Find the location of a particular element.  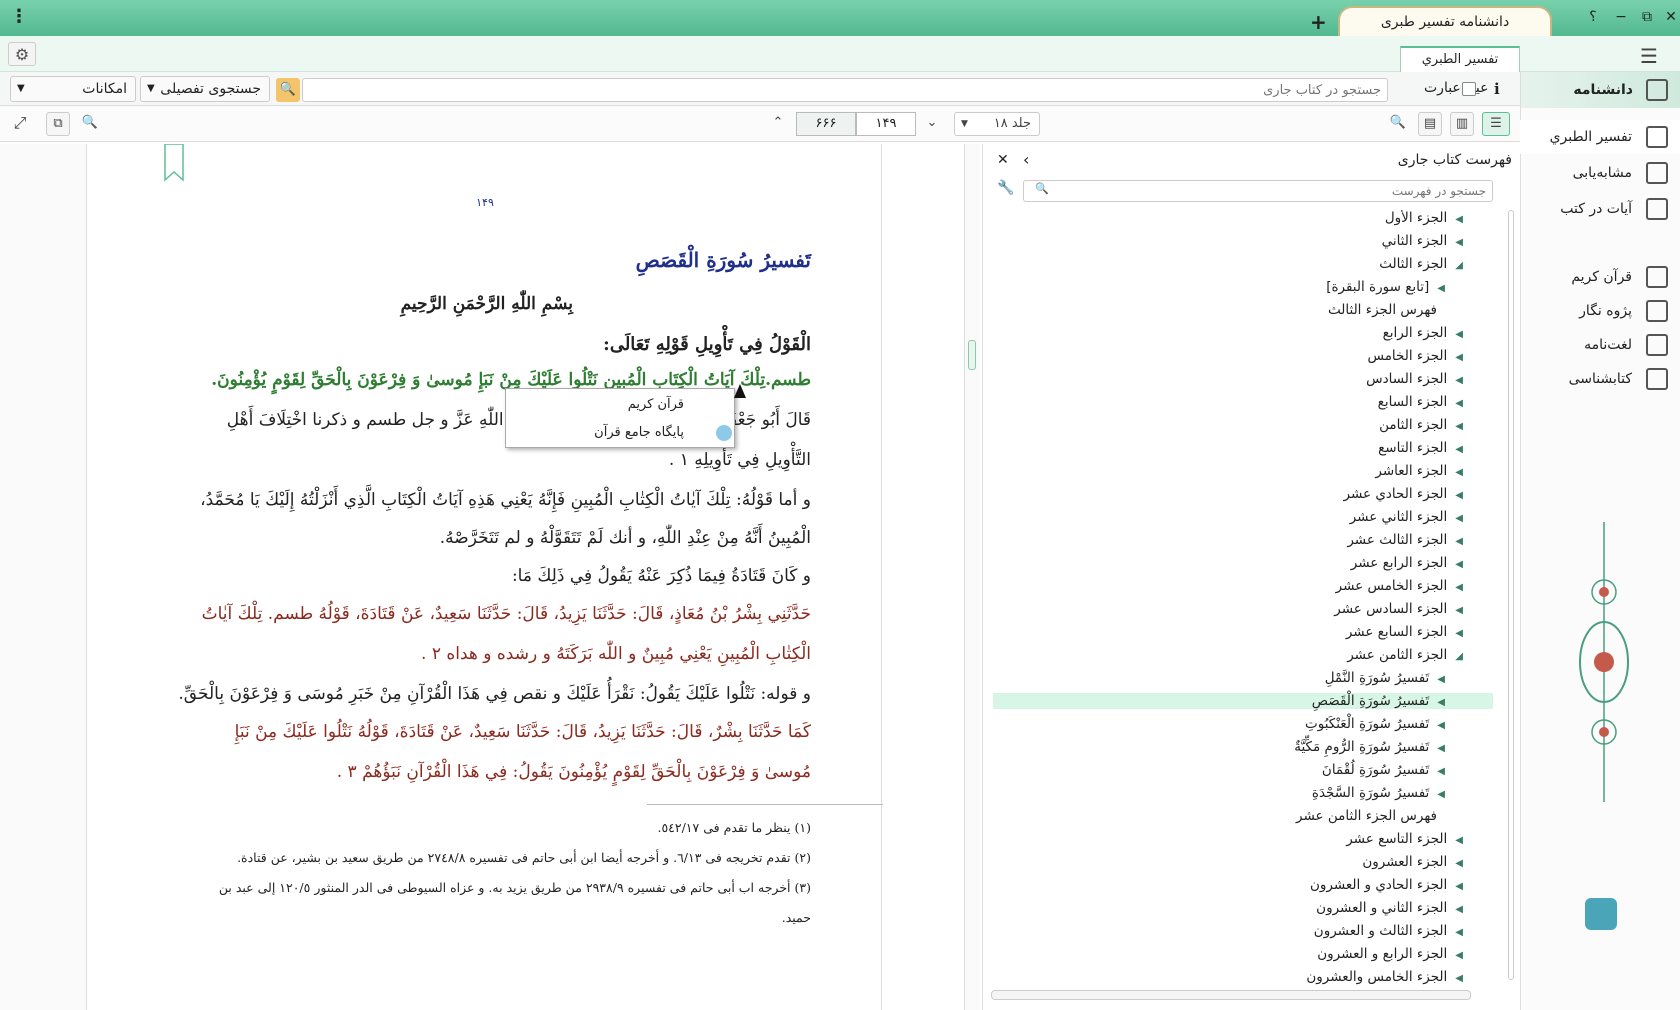

toc-horizontal-scrollbar is located at coordinates (1231, 995).